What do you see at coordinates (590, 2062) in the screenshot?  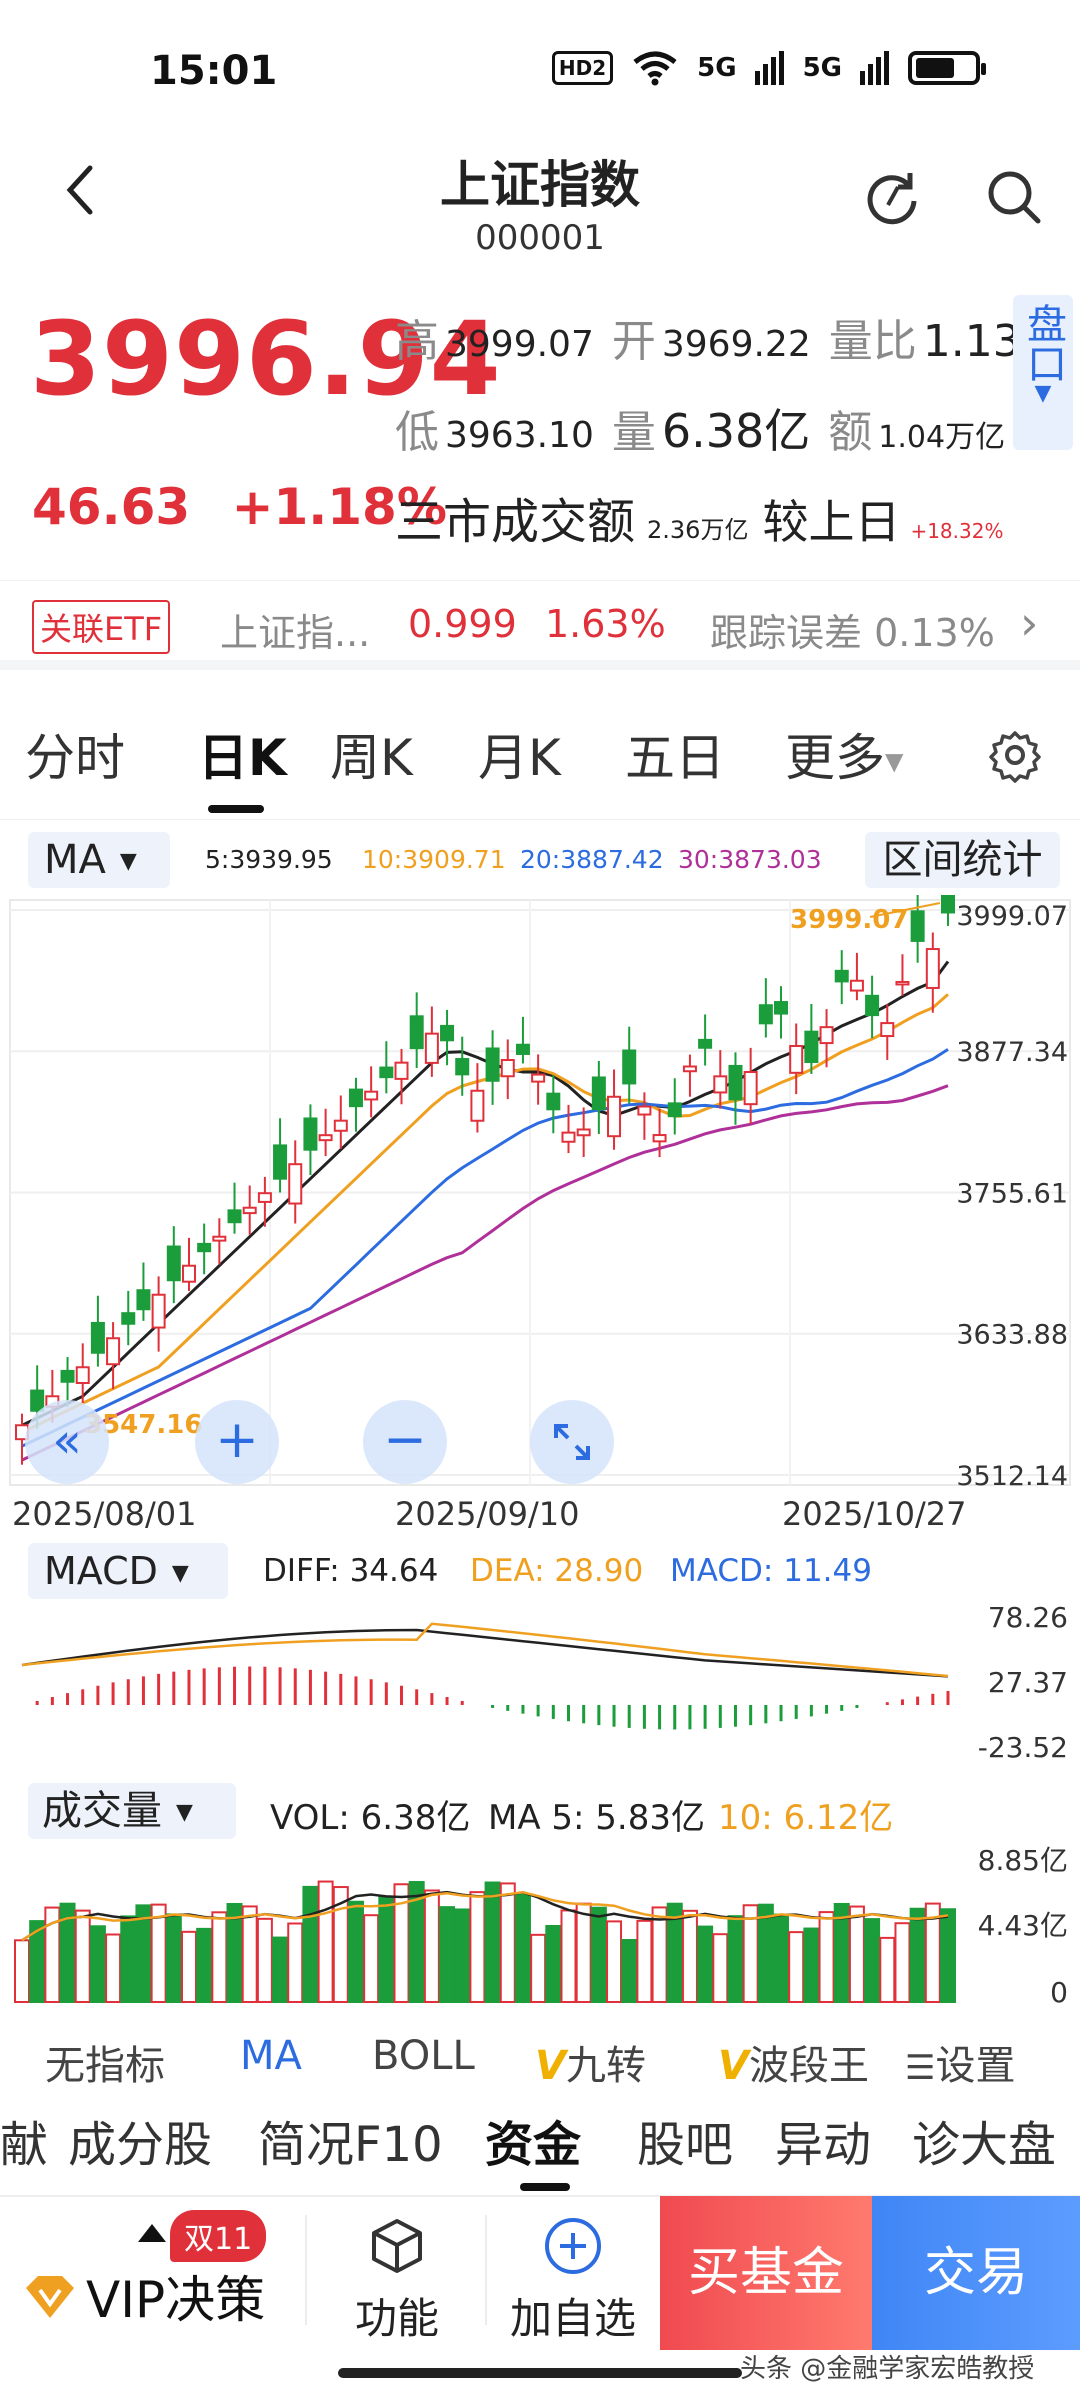 I see `indicator-tab-jiuzhuan: V九转` at bounding box center [590, 2062].